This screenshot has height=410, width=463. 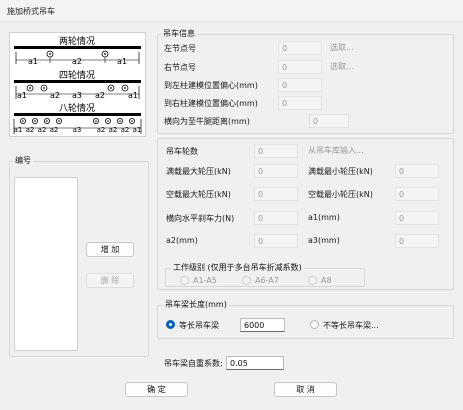 I want to click on corbel-distance-field: 0, so click(x=329, y=121).